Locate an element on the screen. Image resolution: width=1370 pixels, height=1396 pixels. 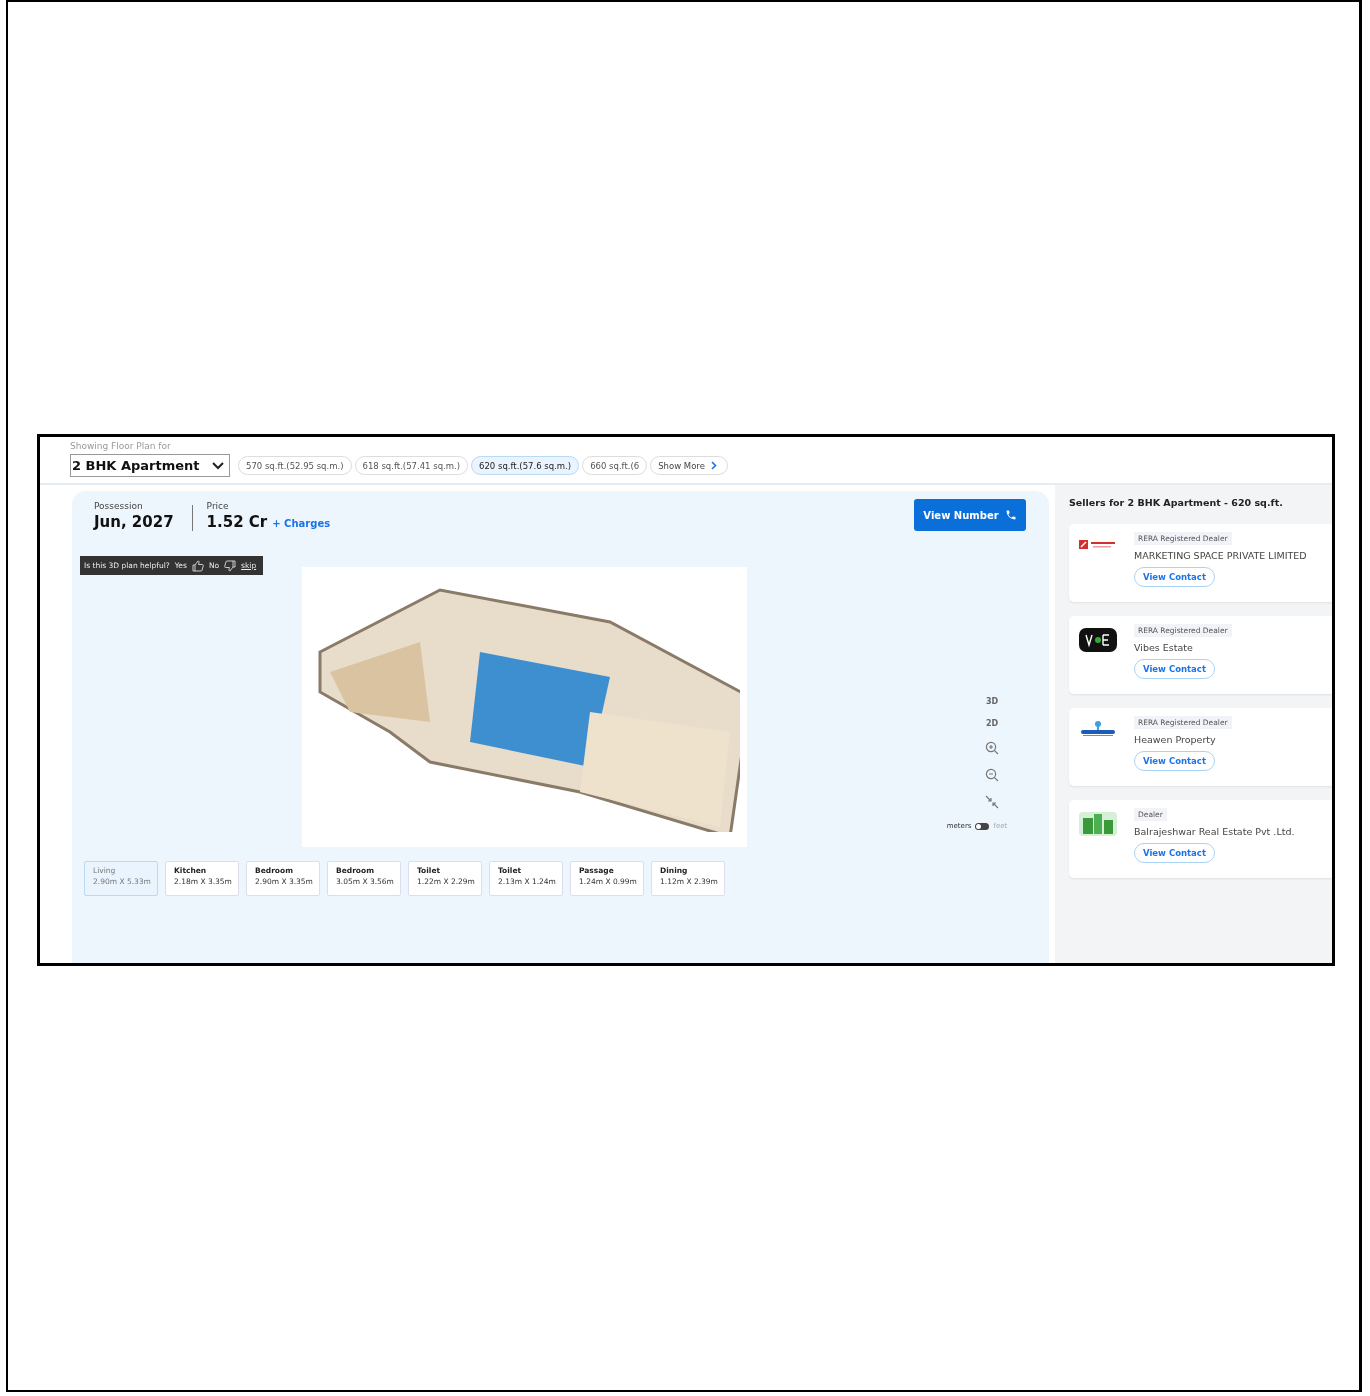
seller-name: MARKETING SPACE PRIVATE LIMITED is located at coordinates (1220, 555).